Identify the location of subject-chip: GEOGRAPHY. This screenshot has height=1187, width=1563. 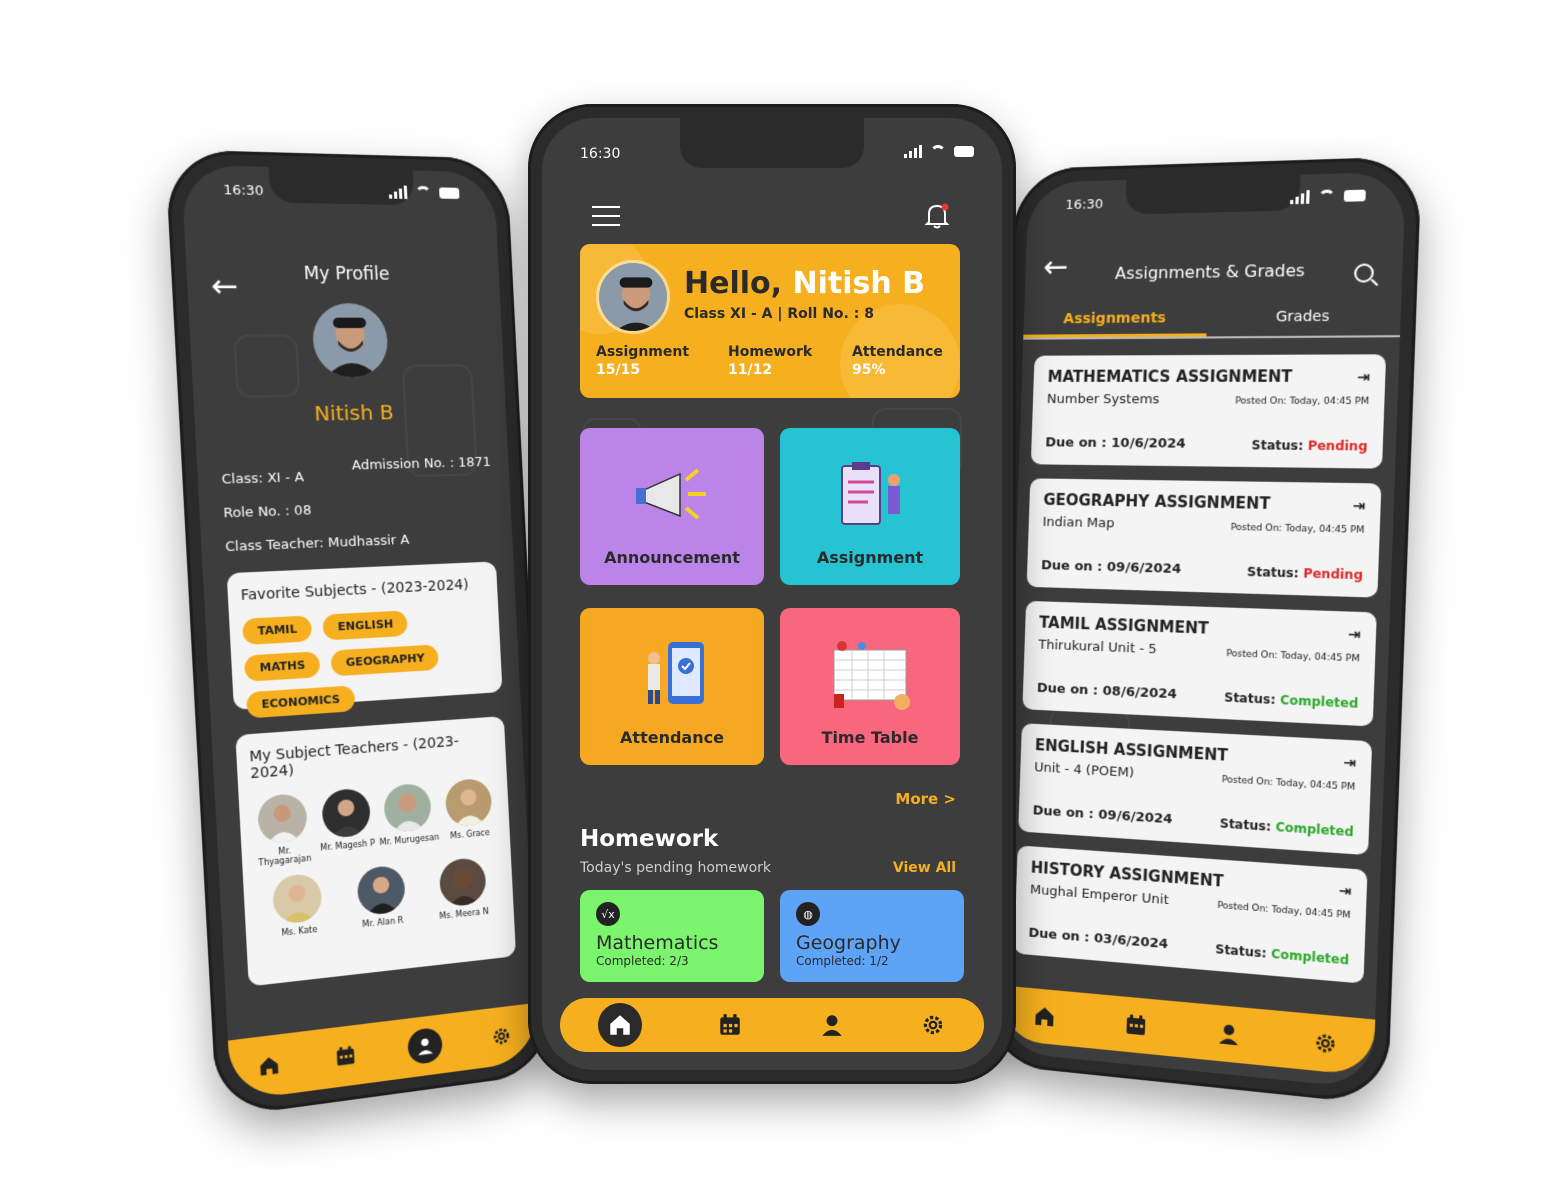
(385, 660).